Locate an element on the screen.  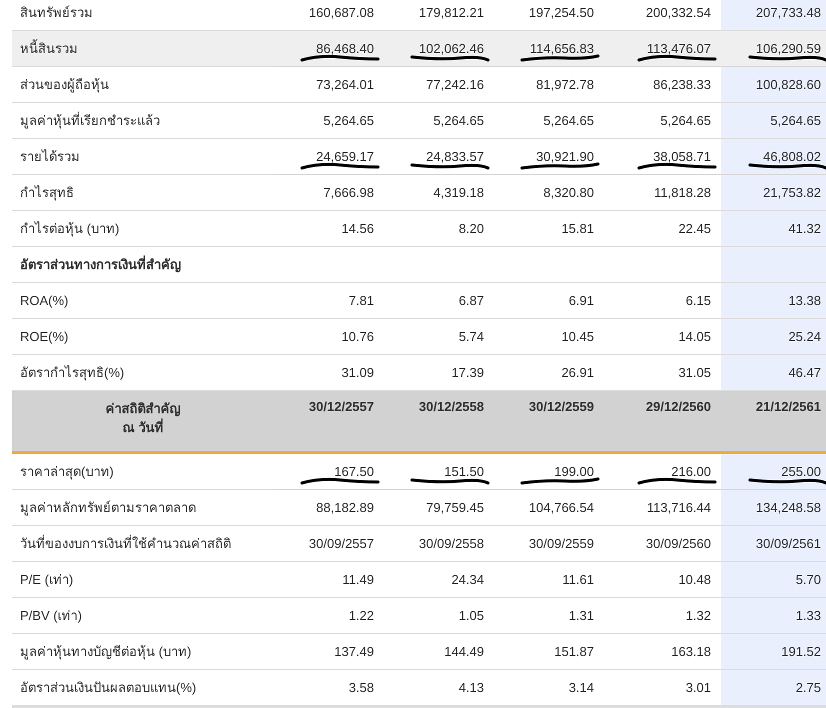
table-cell: 104,766.54 is located at coordinates (561, 507).